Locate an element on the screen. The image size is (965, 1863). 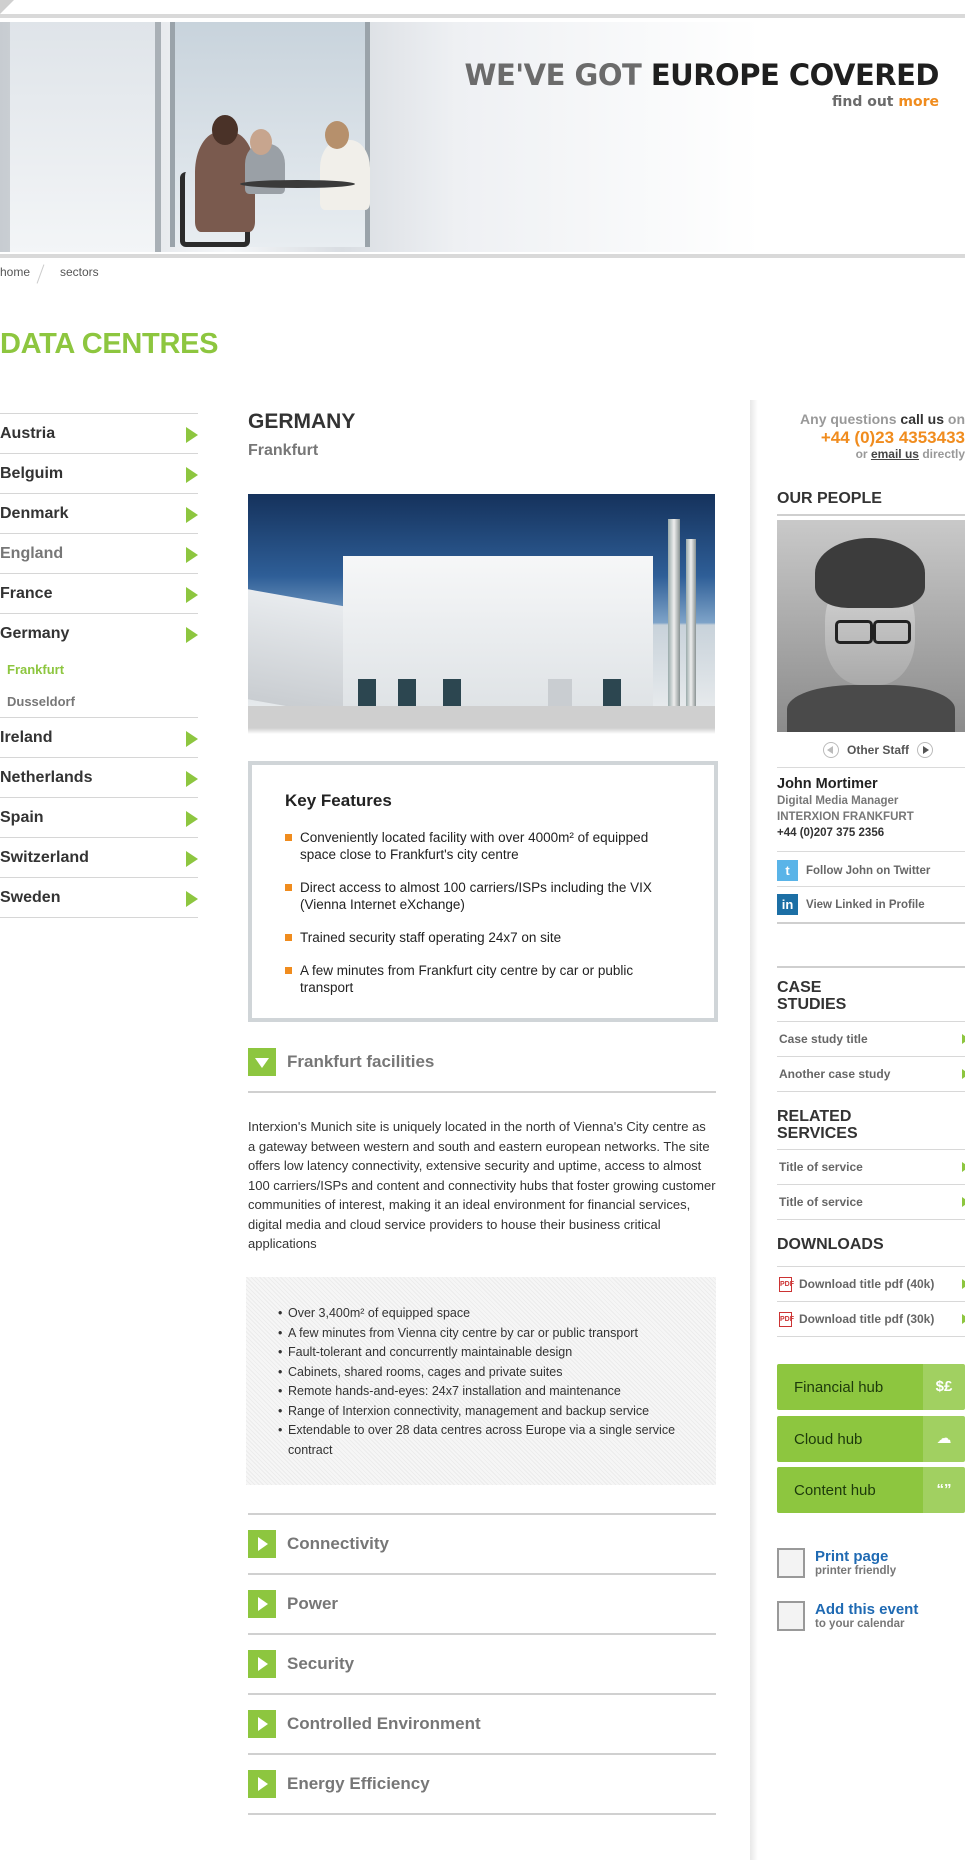
twitter-link: t Follow John on Twitter is located at coordinates (853, 870).